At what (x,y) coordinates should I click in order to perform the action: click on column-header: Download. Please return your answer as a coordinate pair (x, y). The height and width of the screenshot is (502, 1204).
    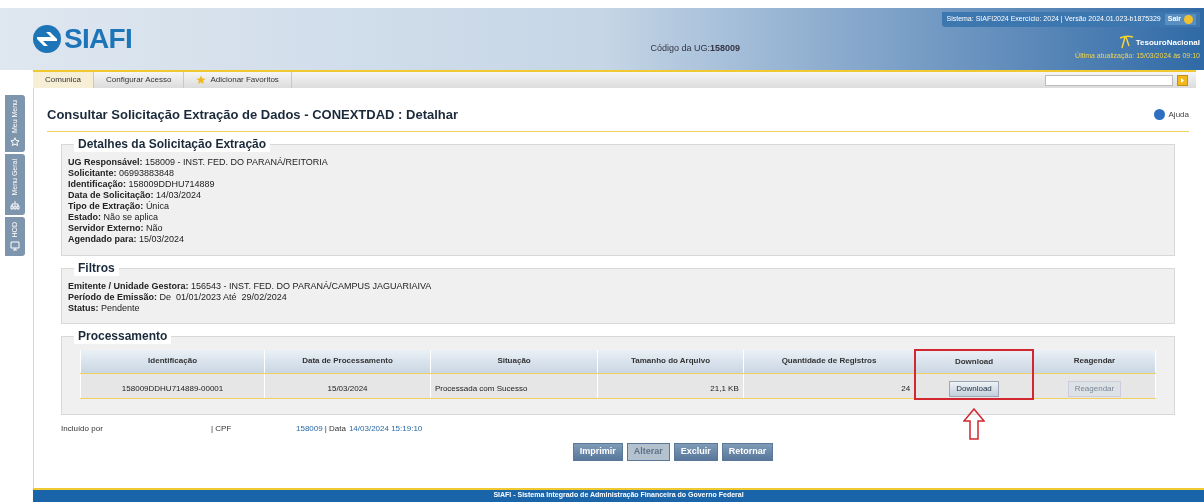
    Looking at the image, I should click on (974, 361).